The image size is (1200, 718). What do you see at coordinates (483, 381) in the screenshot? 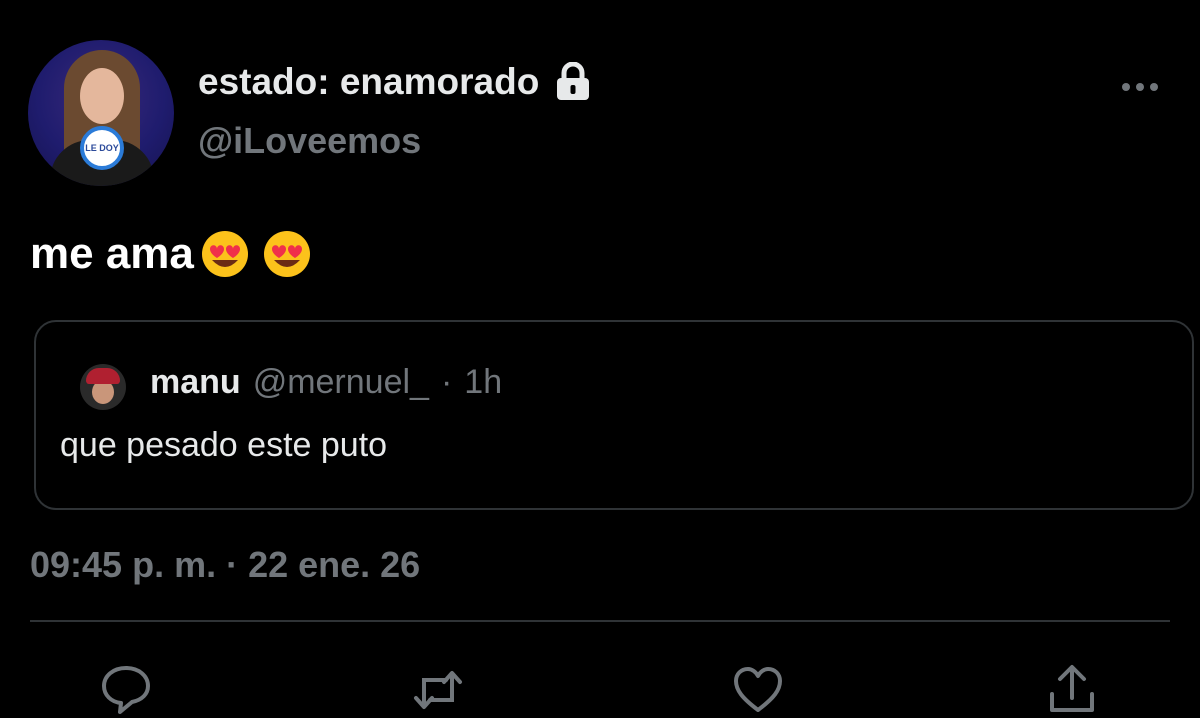
I see `quoted-time: 1h` at bounding box center [483, 381].